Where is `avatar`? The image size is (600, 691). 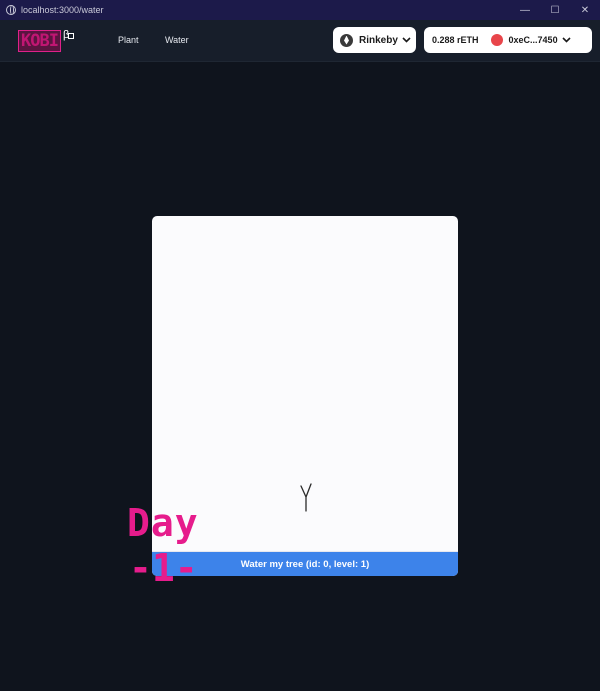
avatar is located at coordinates (496, 40).